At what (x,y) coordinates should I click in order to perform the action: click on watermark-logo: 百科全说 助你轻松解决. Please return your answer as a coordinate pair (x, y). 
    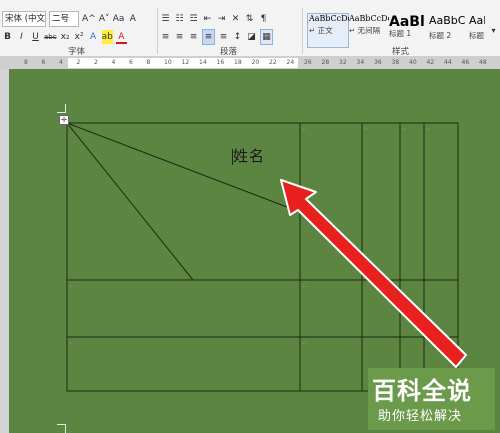
    Looking at the image, I should click on (431, 399).